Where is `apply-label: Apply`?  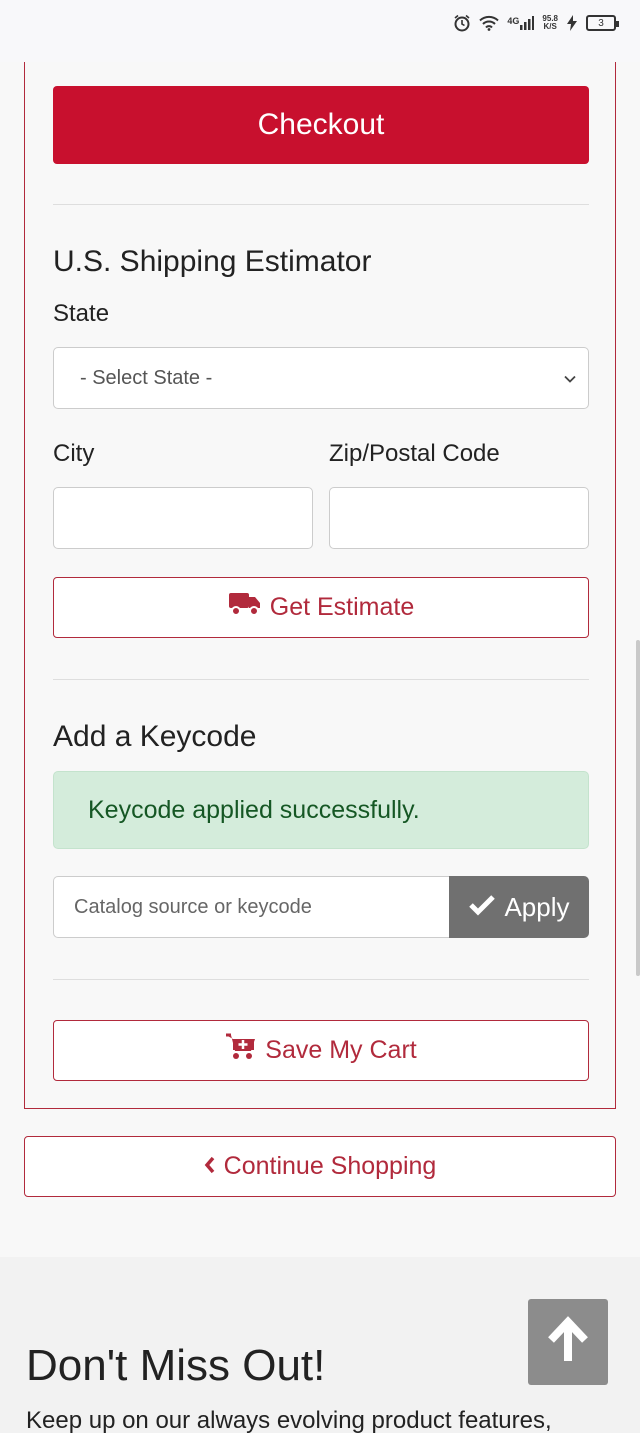
apply-label: Apply is located at coordinates (537, 906).